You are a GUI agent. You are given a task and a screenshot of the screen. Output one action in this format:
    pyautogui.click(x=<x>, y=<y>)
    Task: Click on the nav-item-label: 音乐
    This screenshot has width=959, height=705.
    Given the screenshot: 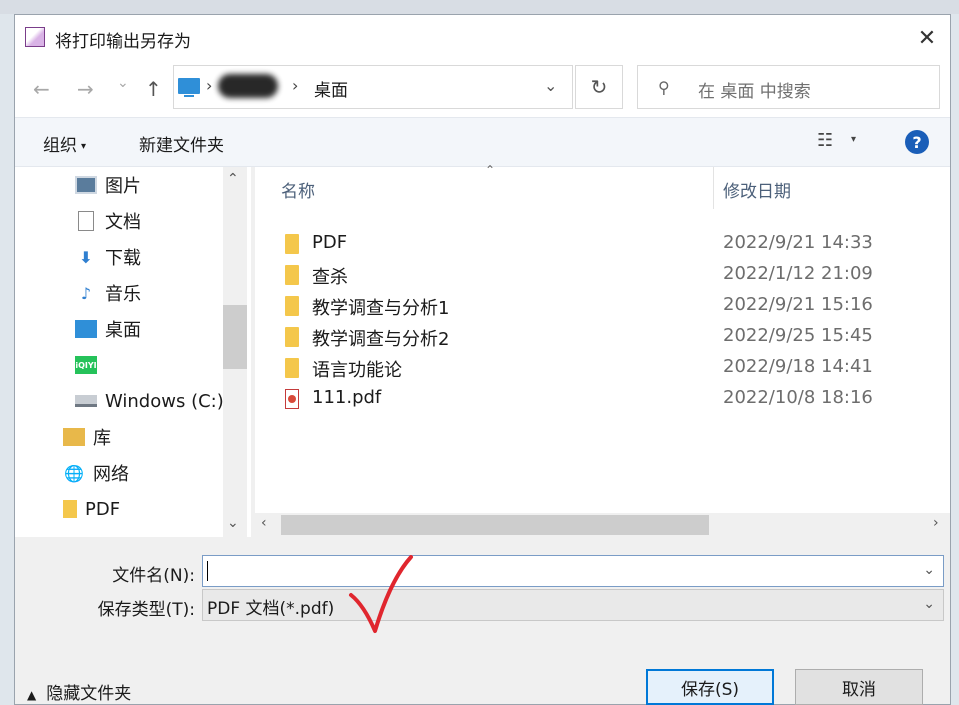 What is the action you would take?
    pyautogui.click(x=123, y=294)
    